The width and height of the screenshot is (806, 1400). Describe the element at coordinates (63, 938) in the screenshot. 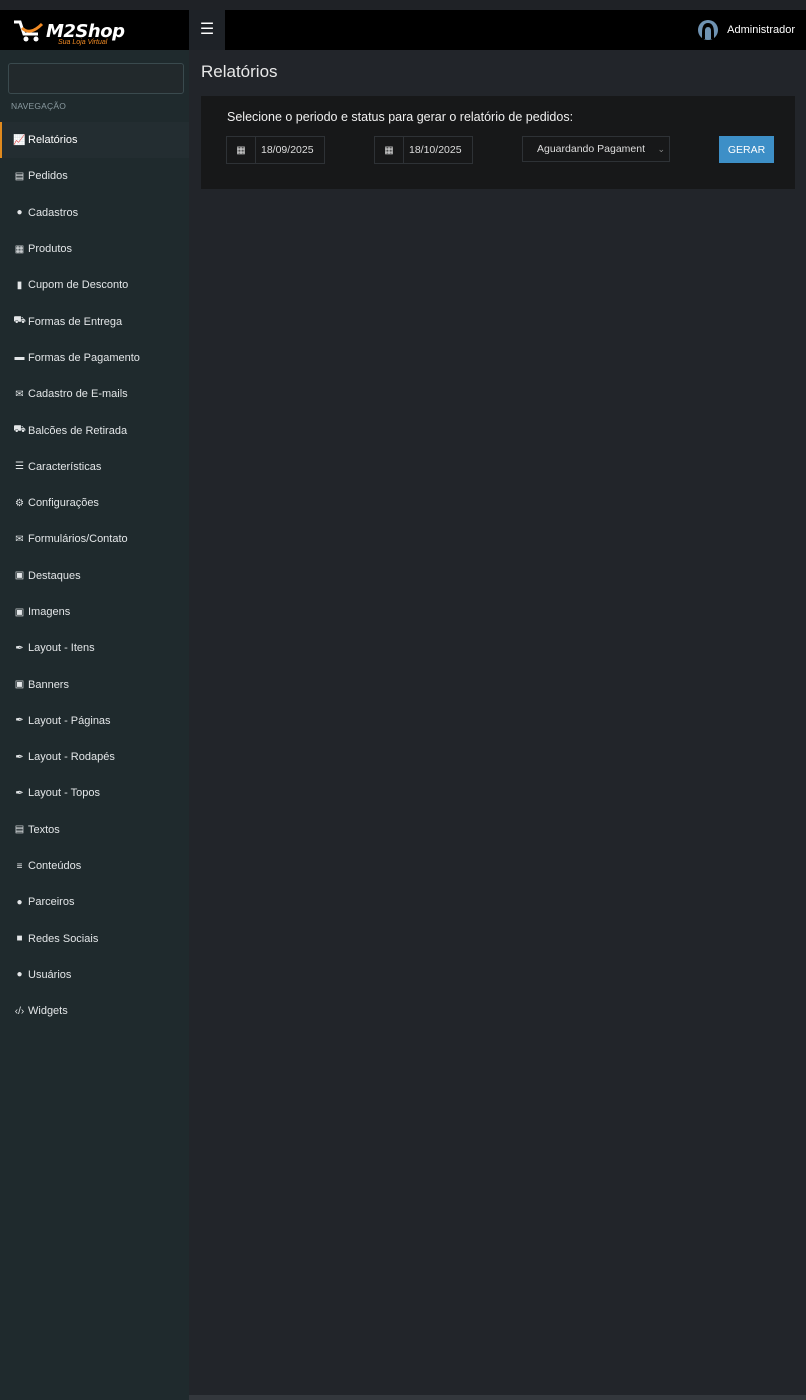

I see `sidebar-item-label: Redes Sociais` at that location.